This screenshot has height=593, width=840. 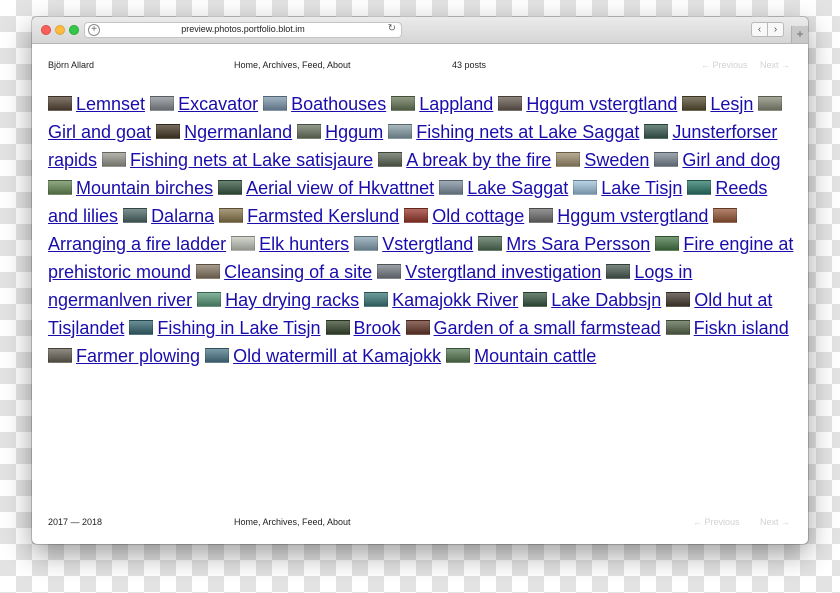 What do you see at coordinates (238, 132) in the screenshot?
I see `post-link: Ngermanland` at bounding box center [238, 132].